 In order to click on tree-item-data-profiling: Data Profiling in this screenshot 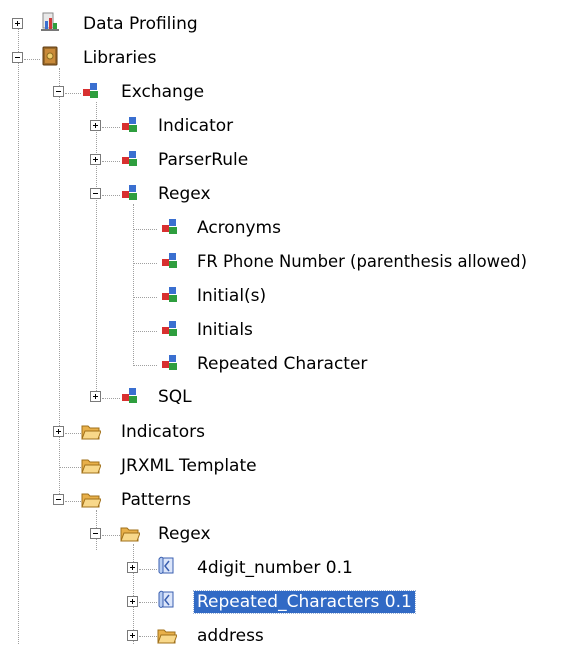, I will do `click(120, 25)`.